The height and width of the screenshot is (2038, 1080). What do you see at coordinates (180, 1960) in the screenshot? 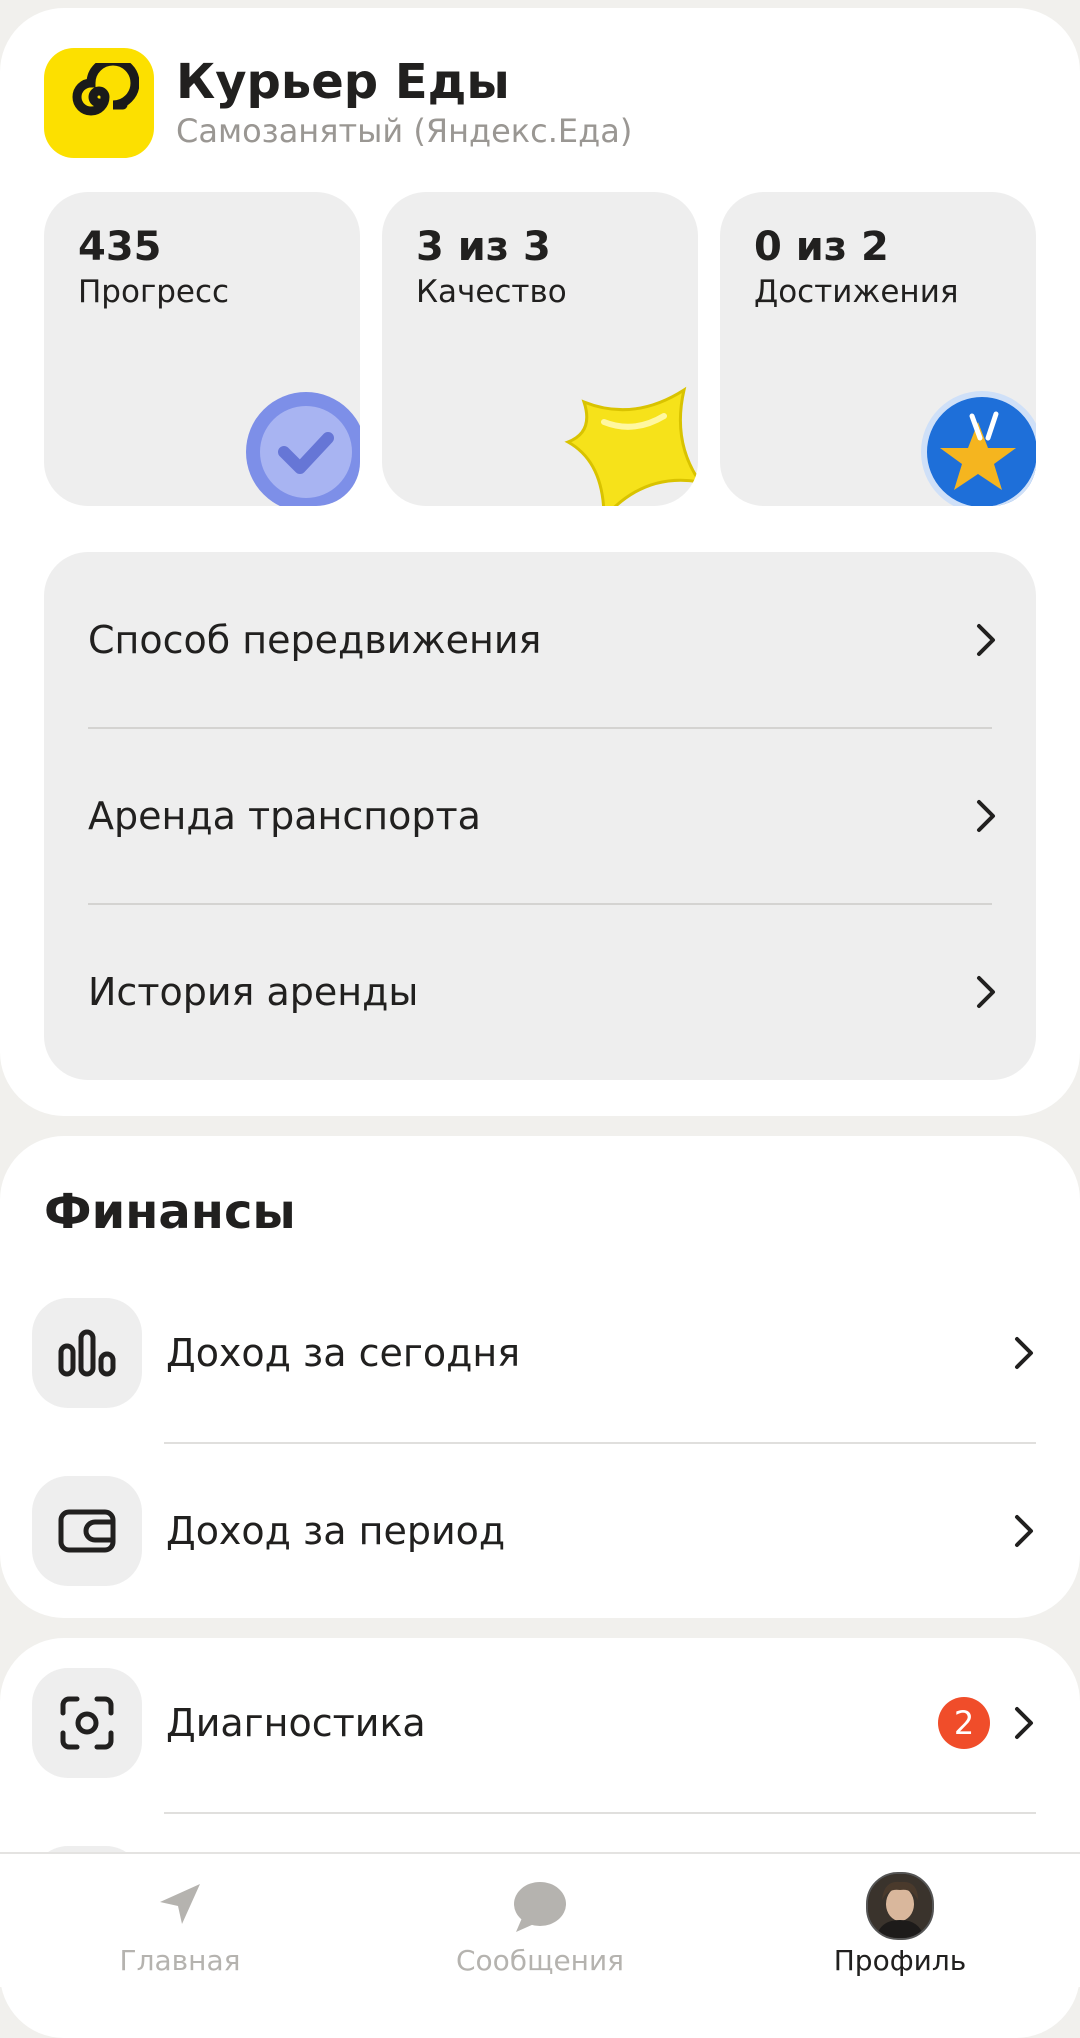
I see `tab-label: Главная` at bounding box center [180, 1960].